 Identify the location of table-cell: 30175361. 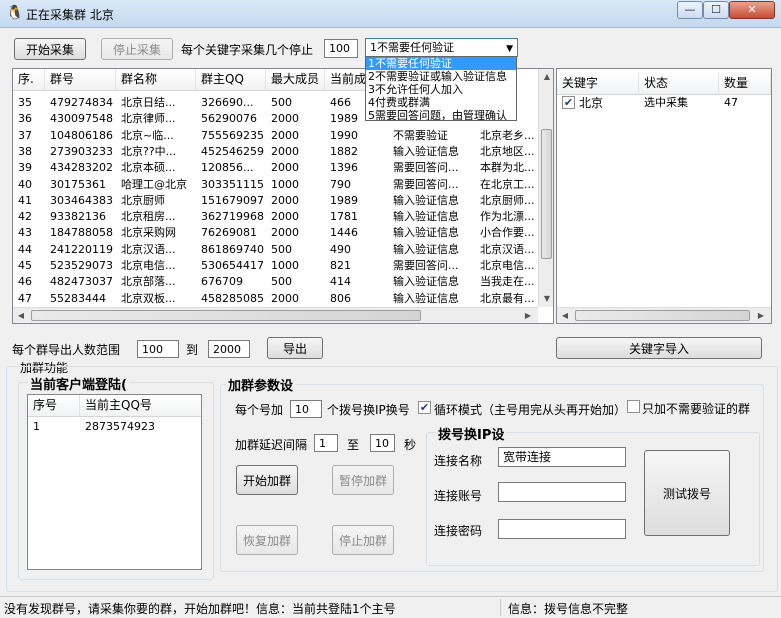
(78, 184).